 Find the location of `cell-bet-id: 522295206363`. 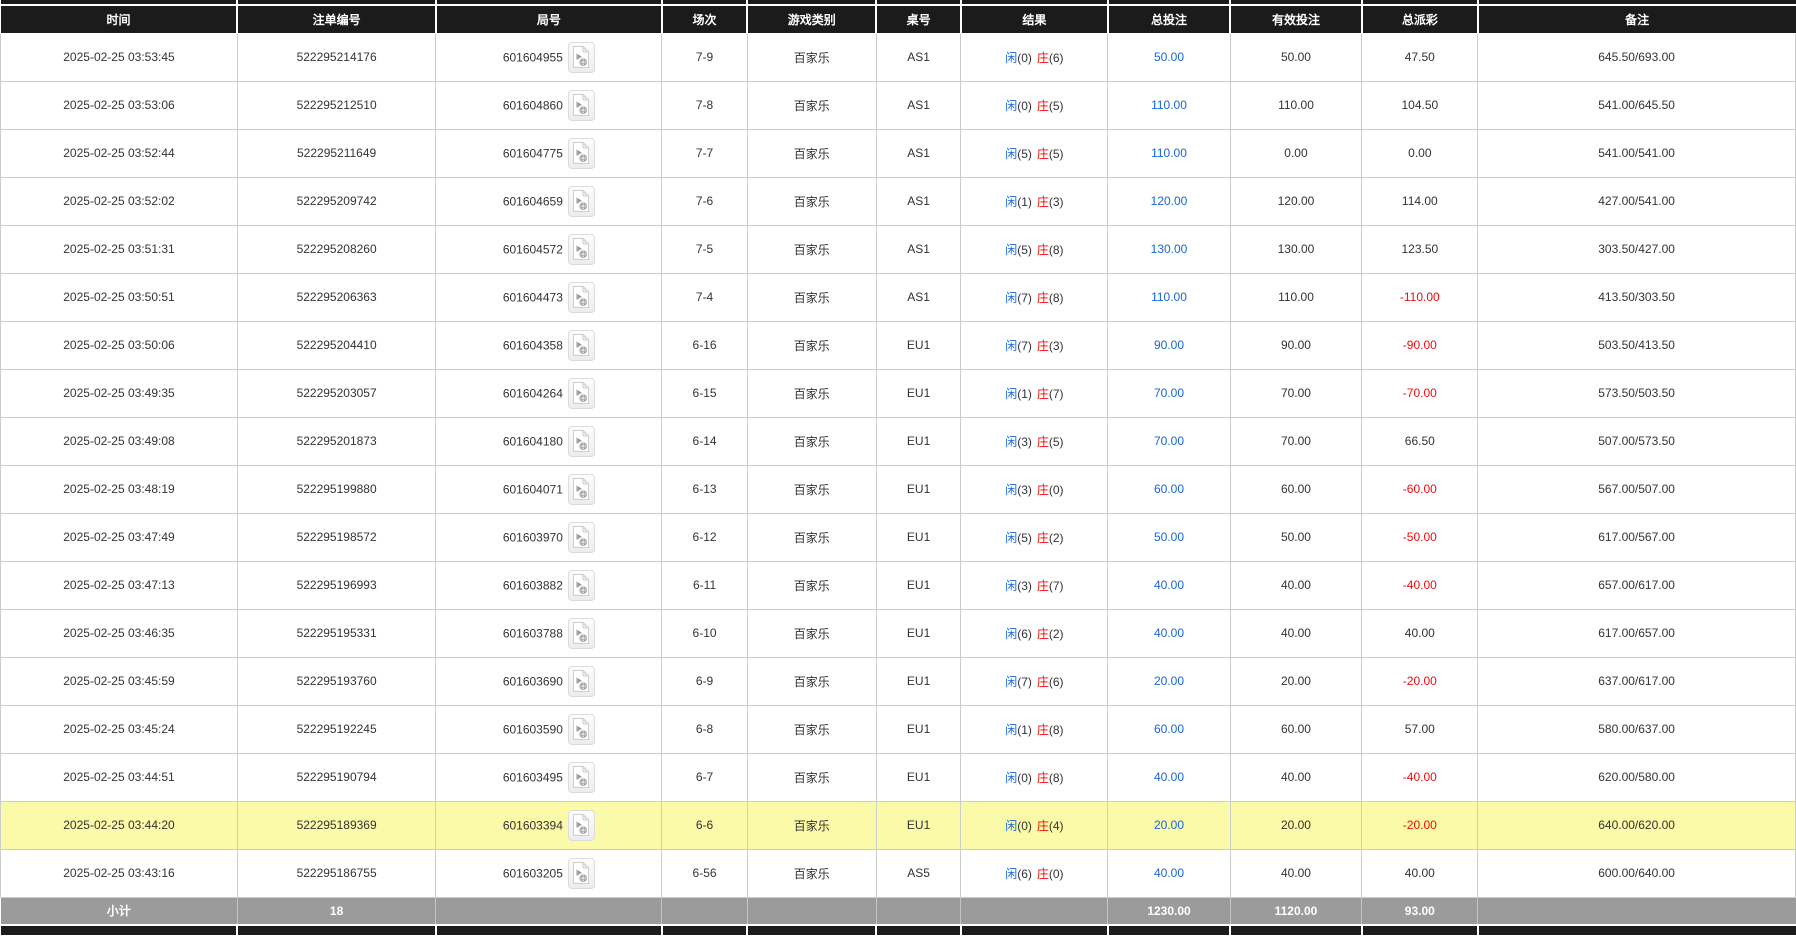

cell-bet-id: 522295206363 is located at coordinates (336, 297).